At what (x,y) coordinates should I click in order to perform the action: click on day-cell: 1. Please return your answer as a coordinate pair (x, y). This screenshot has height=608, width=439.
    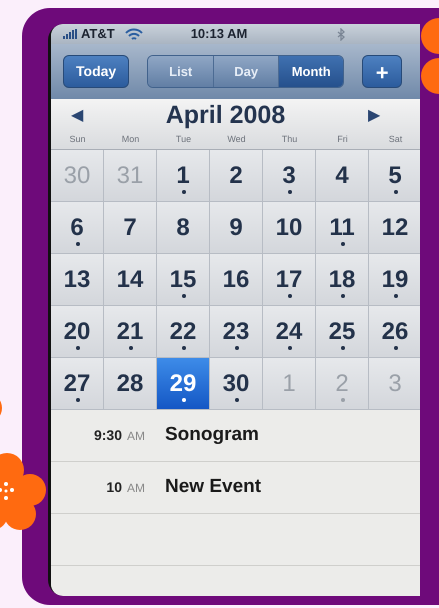
    Looking at the image, I should click on (183, 176).